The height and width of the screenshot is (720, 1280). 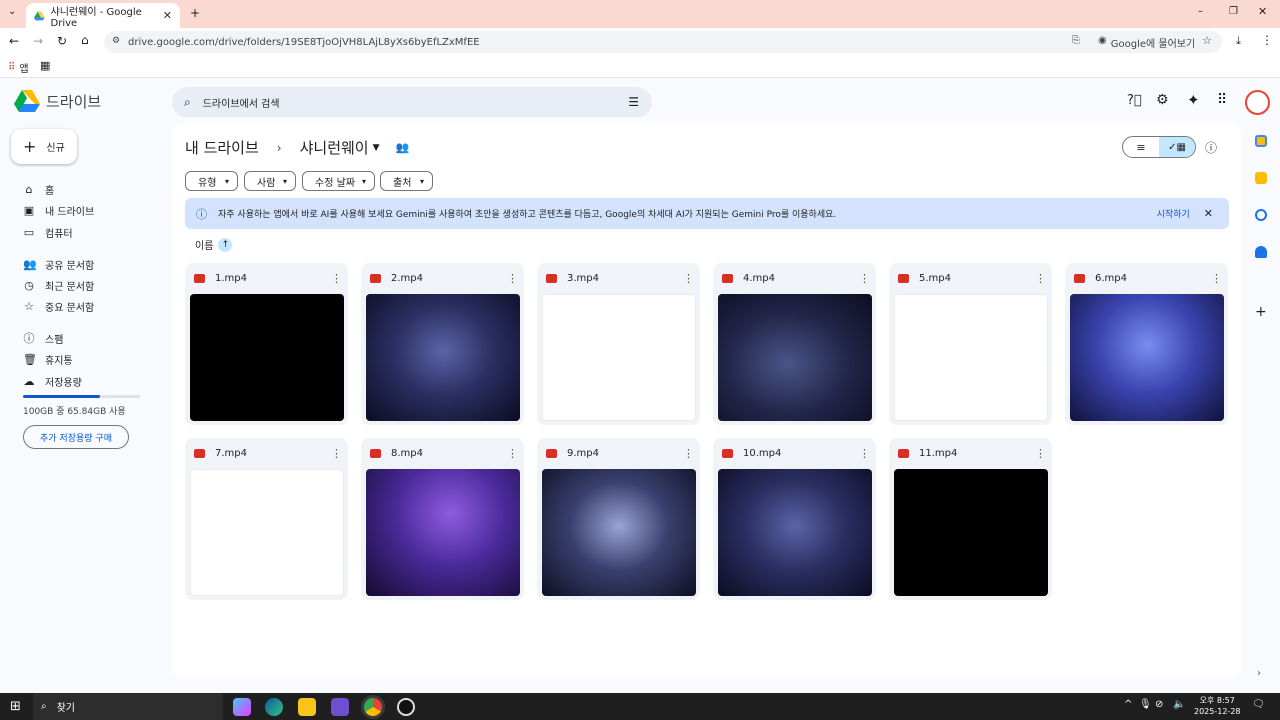 I want to click on breadcrumb-folder: 샤니런웨이, so click(x=334, y=147).